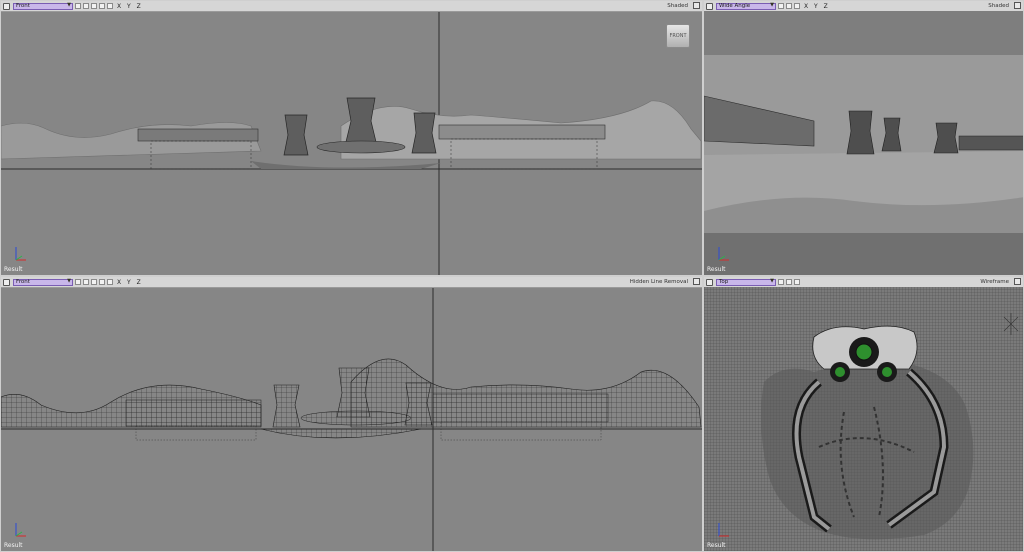  I want to click on wide-angle-scene, so click(863, 143).